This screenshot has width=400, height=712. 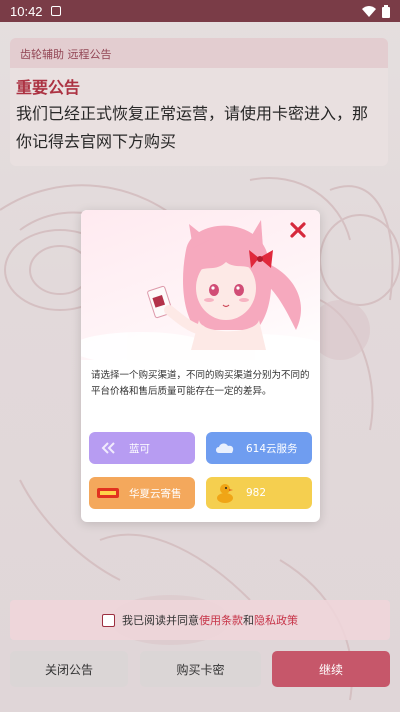 I want to click on buy-card-key-button: 购买卡密, so click(x=200, y=669).